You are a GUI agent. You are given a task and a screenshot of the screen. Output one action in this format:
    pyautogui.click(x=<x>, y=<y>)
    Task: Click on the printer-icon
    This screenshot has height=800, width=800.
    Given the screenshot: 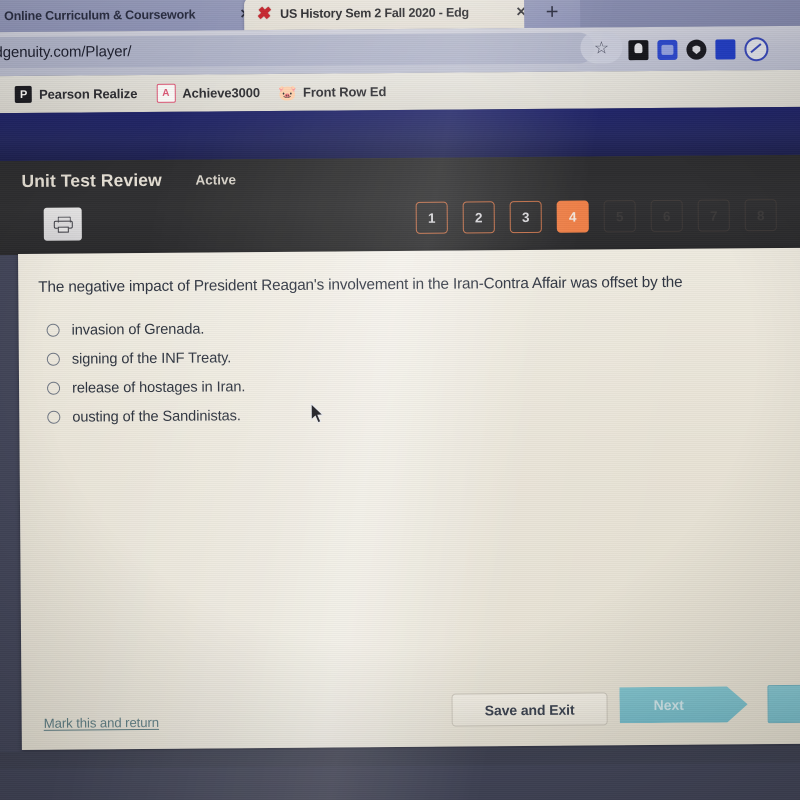 What is the action you would take?
    pyautogui.click(x=63, y=224)
    